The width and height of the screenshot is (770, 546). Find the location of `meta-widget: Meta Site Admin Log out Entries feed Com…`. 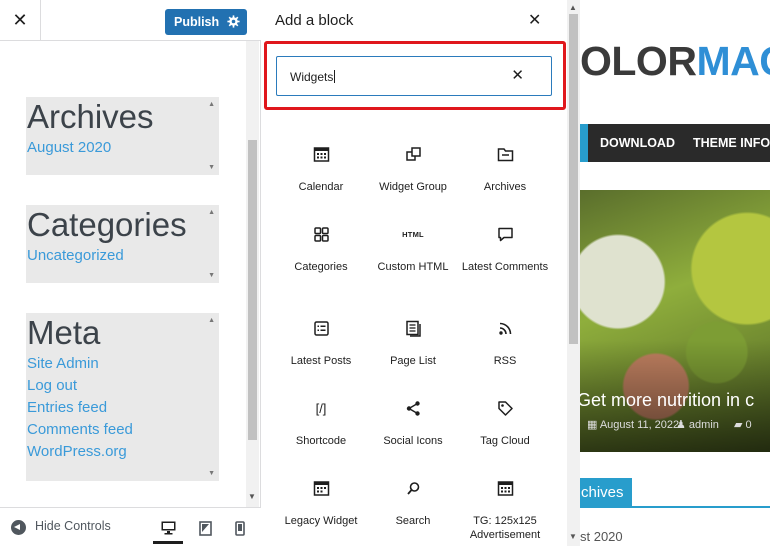

meta-widget: Meta Site Admin Log out Entries feed Com… is located at coordinates (122, 397).